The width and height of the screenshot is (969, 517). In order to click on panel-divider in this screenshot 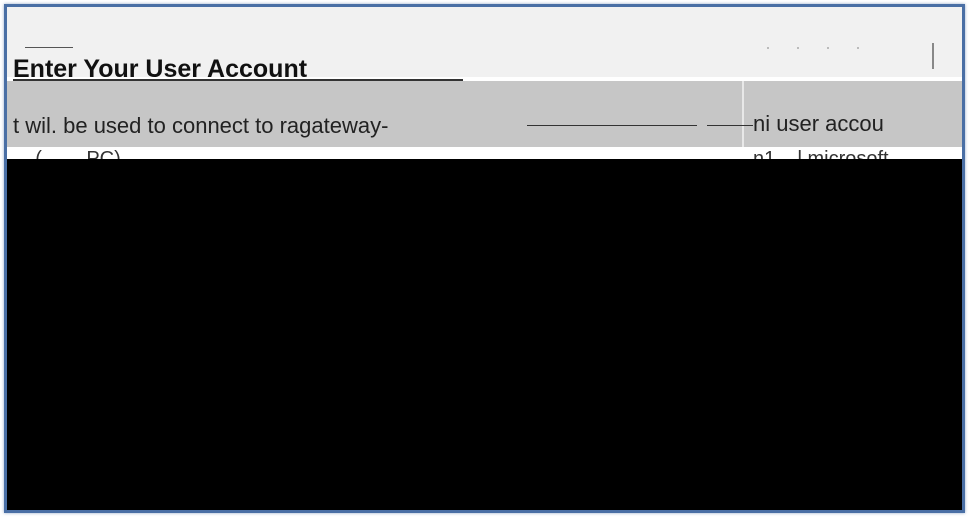, I will do `click(743, 114)`.